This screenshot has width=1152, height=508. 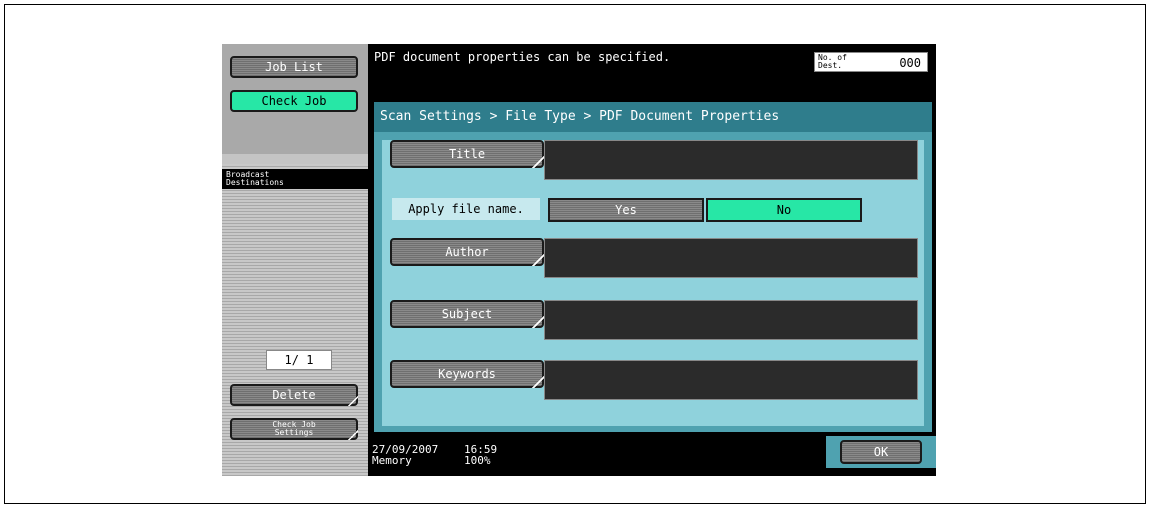 I want to click on check-job-settings-line2: Settings, so click(x=294, y=432).